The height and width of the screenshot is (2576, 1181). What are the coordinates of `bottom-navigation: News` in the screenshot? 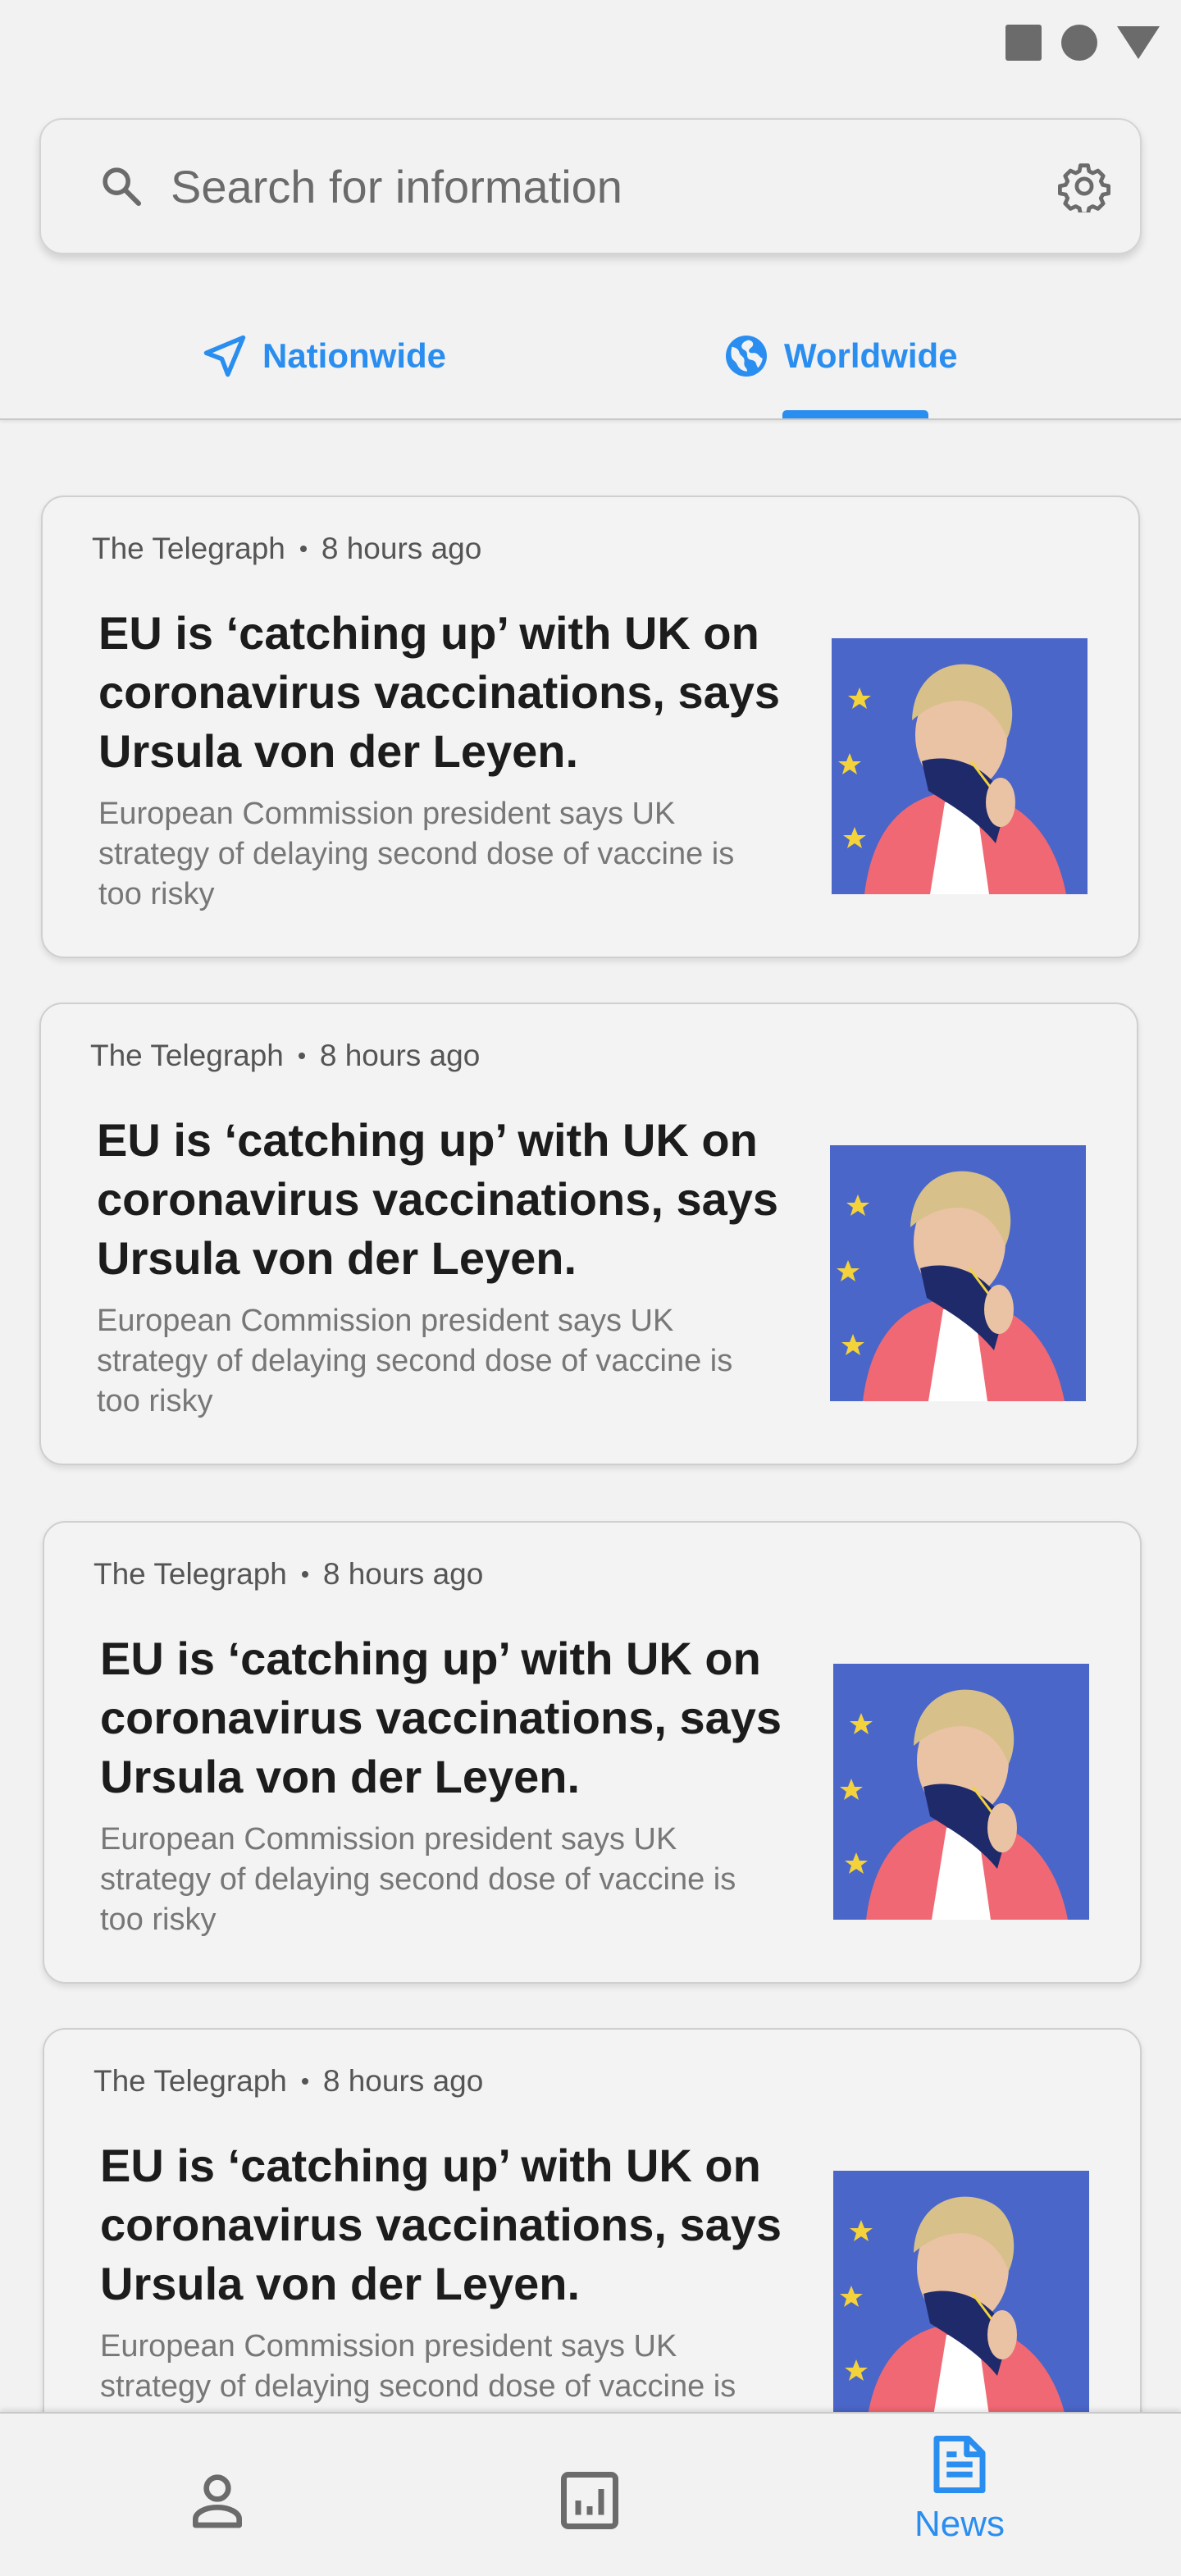 It's located at (591, 2494).